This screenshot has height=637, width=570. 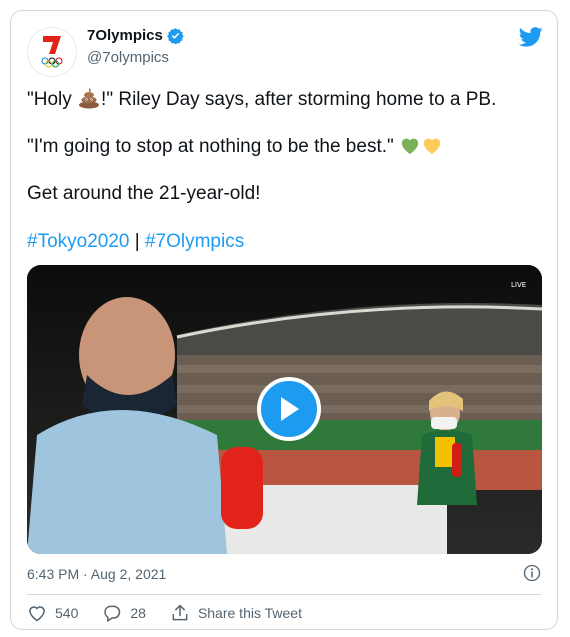 I want to click on like-button: 540, so click(x=52, y=613).